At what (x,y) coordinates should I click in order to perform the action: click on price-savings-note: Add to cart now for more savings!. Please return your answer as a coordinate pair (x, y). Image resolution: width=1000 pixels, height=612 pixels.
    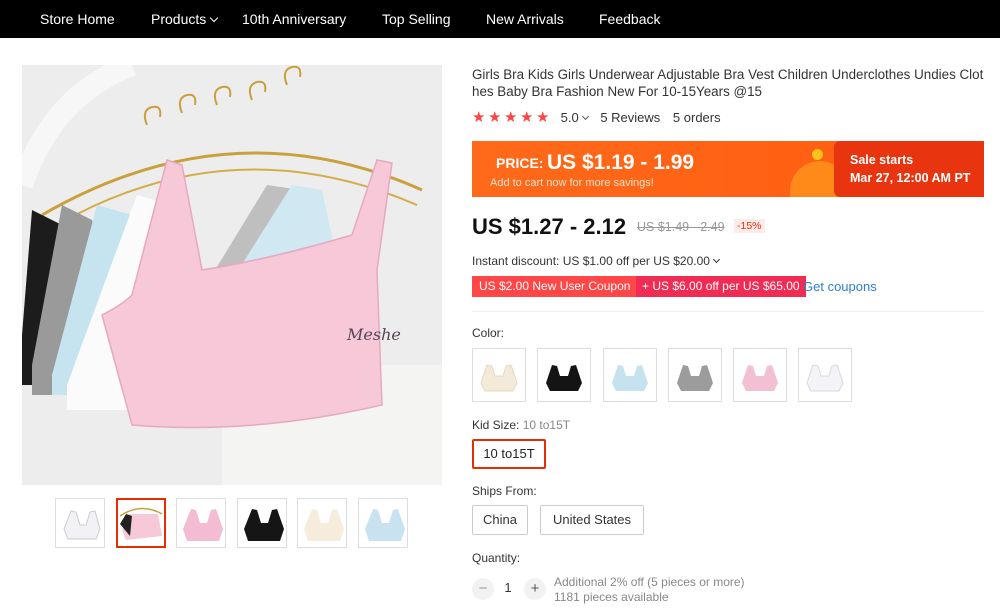
    Looking at the image, I should click on (572, 183).